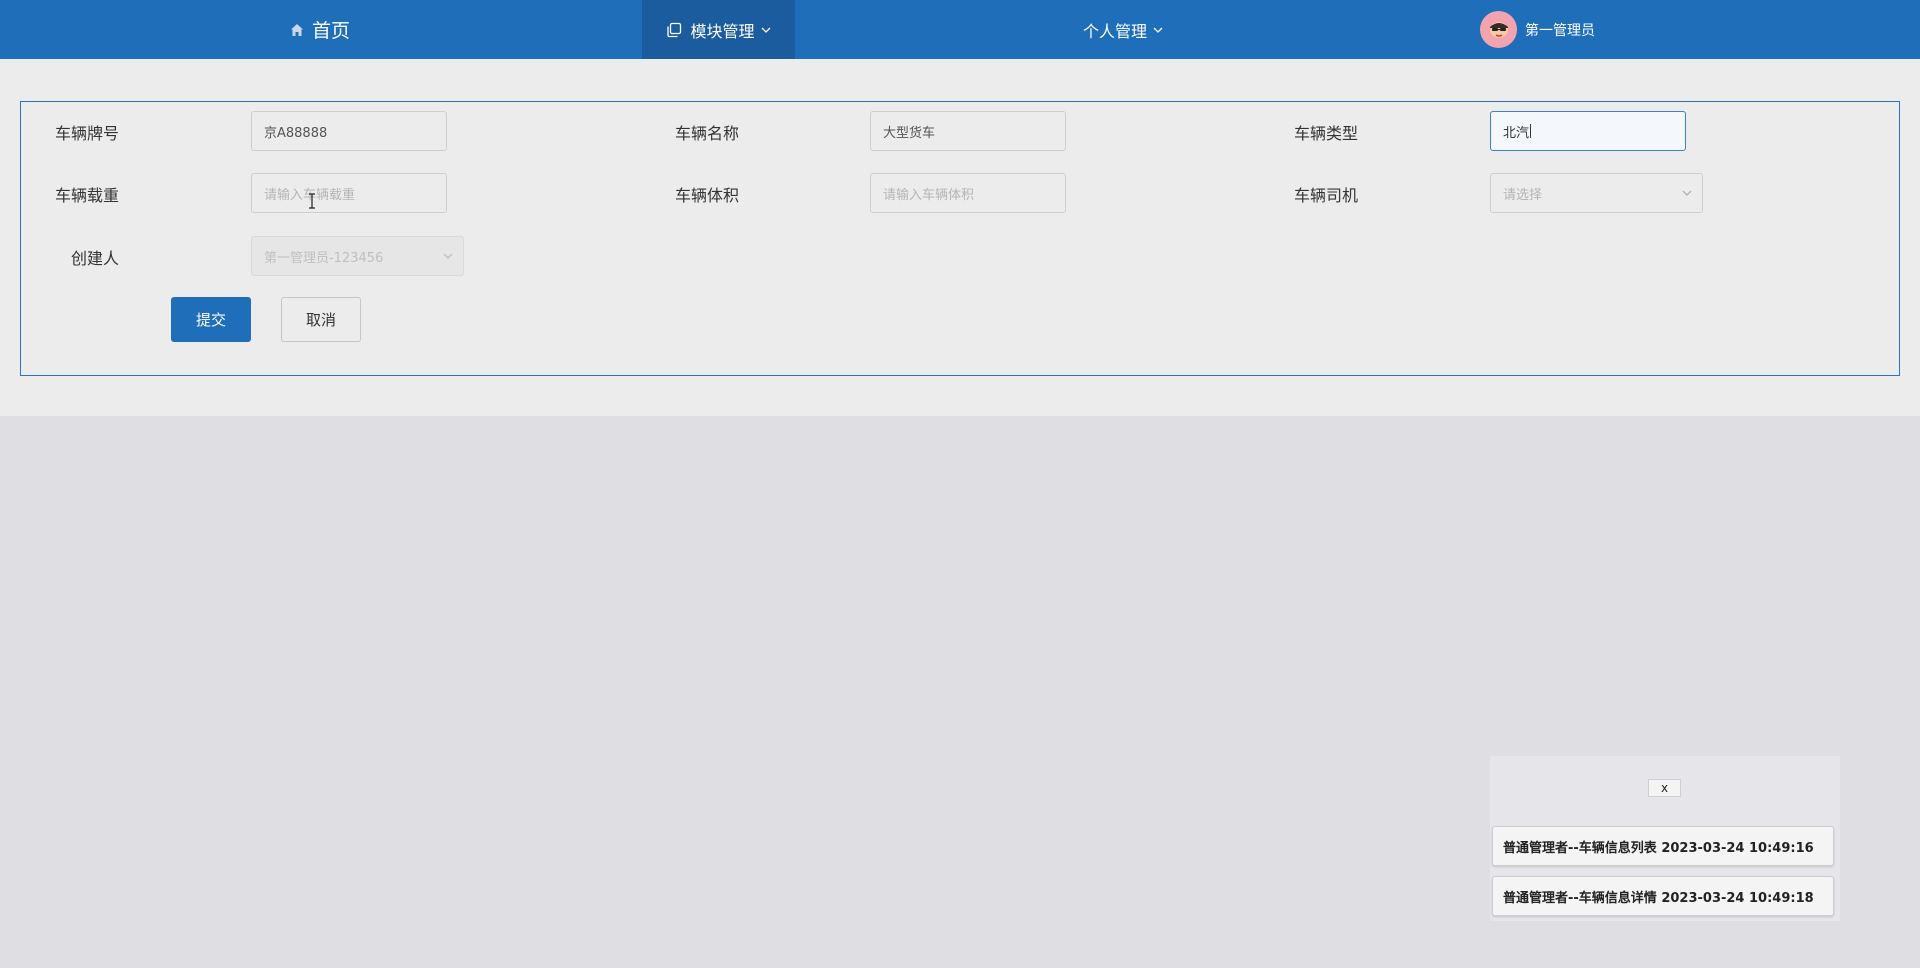 The height and width of the screenshot is (968, 1920). I want to click on creator-select: 第一管理员-123456, so click(357, 256).